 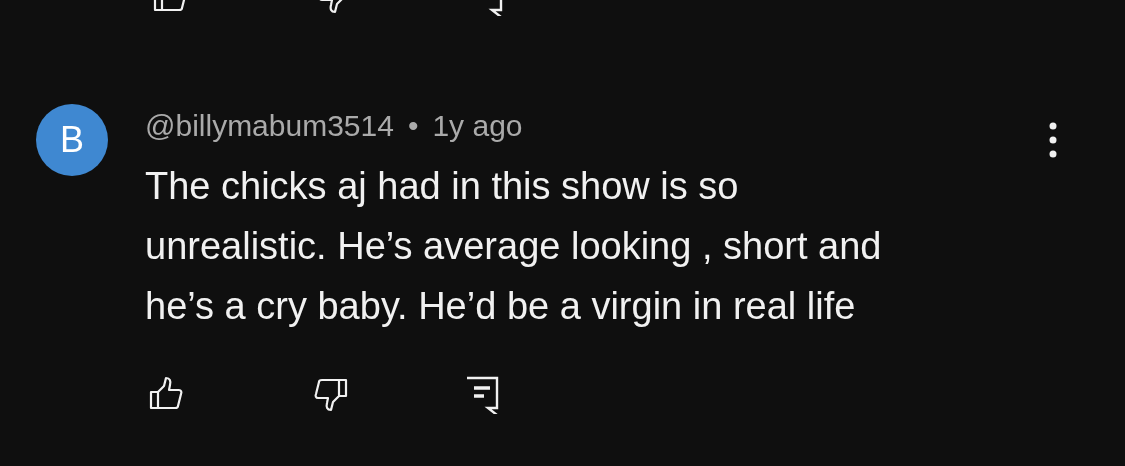 I want to click on comment-time: 1y ago, so click(x=477, y=126).